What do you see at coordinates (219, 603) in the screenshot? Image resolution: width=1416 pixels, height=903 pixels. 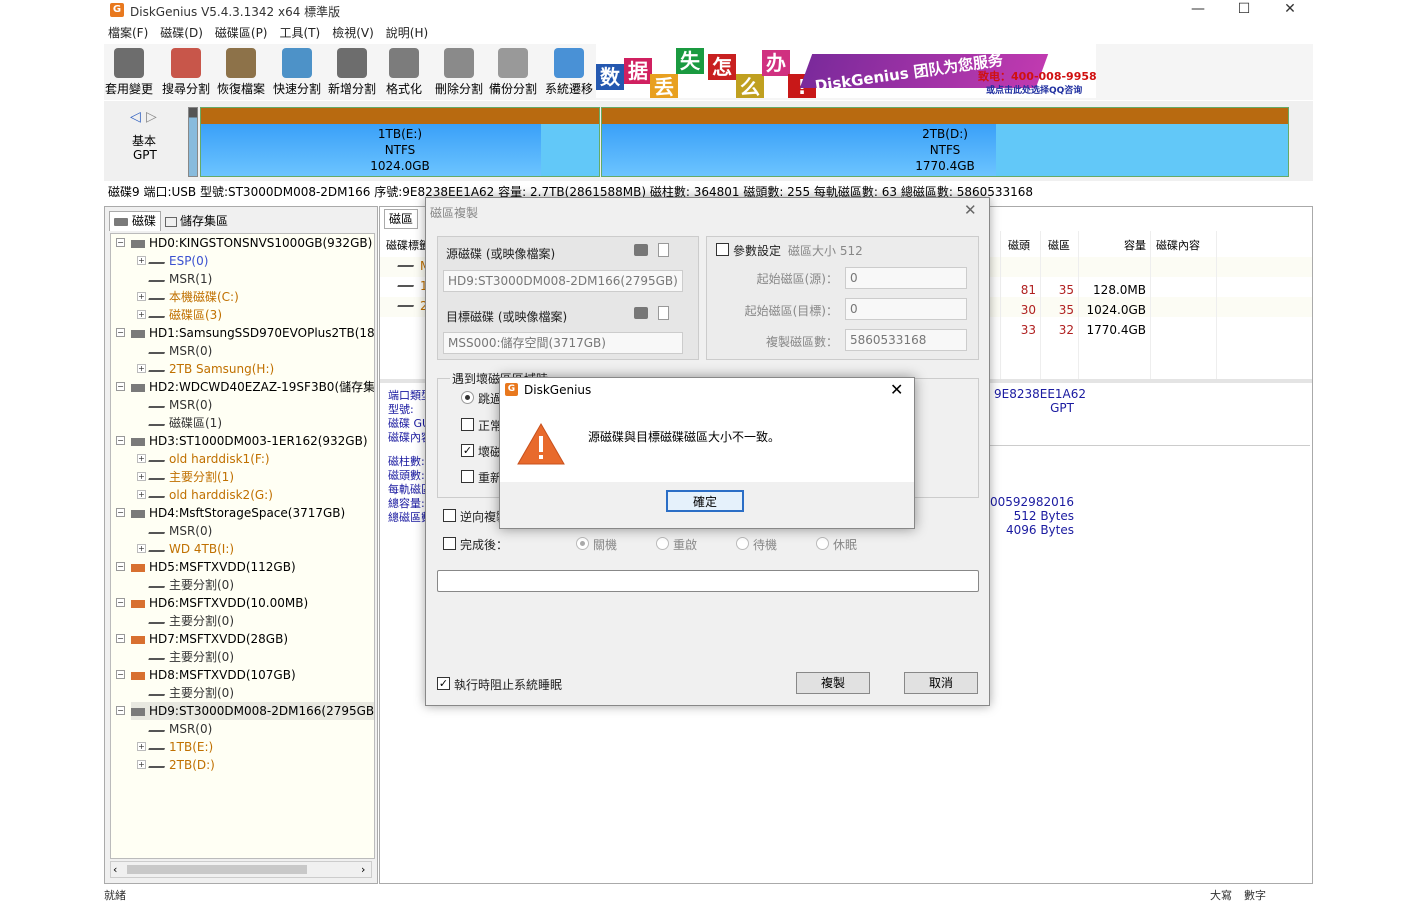 I see `tree-disk-20: HD6:MSFTXVDD(10.00MB)` at bounding box center [219, 603].